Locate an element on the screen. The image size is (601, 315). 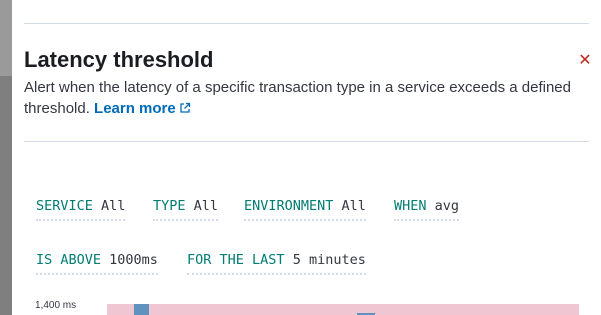
latency-chart is located at coordinates (343, 309).